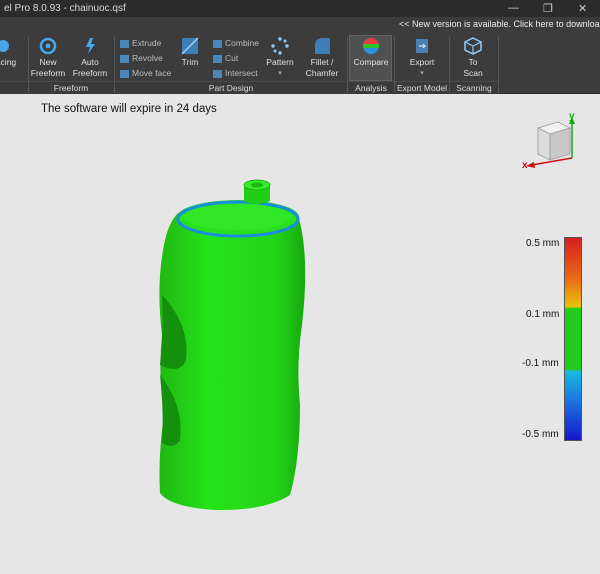 This screenshot has height=574, width=600. What do you see at coordinates (573, 339) in the screenshot?
I see `deviation-color-bar` at bounding box center [573, 339].